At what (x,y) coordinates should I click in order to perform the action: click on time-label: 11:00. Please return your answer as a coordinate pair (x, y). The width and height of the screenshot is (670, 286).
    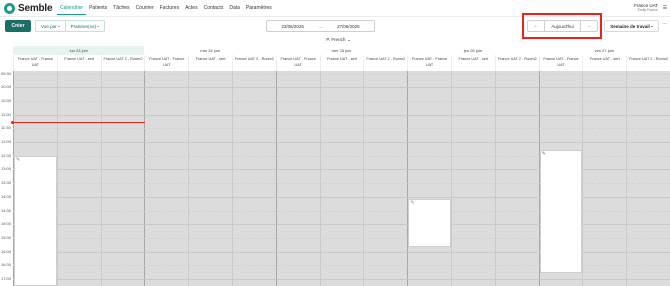
    Looking at the image, I should click on (6, 114).